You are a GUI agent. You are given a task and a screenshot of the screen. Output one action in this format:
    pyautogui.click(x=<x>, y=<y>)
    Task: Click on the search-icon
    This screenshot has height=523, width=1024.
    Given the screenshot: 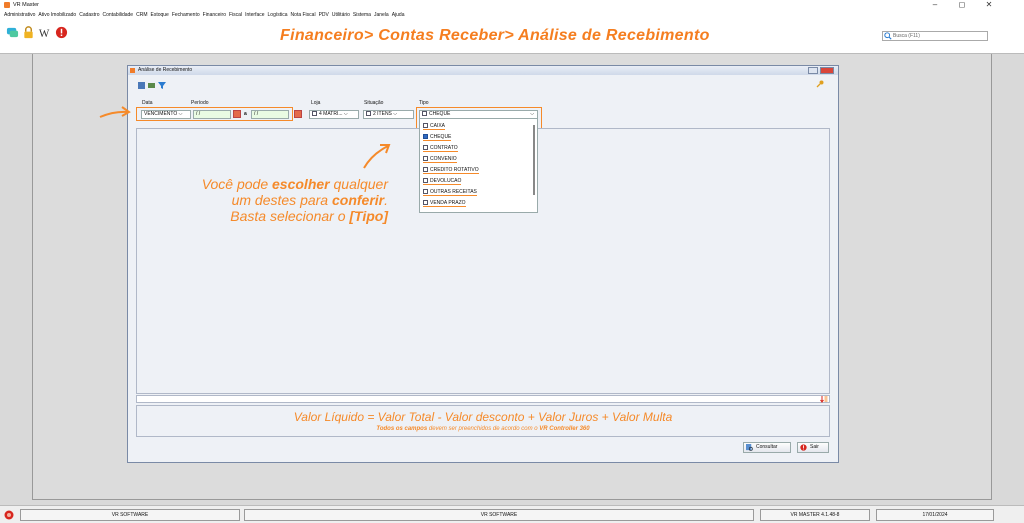 What is the action you would take?
    pyautogui.click(x=888, y=36)
    